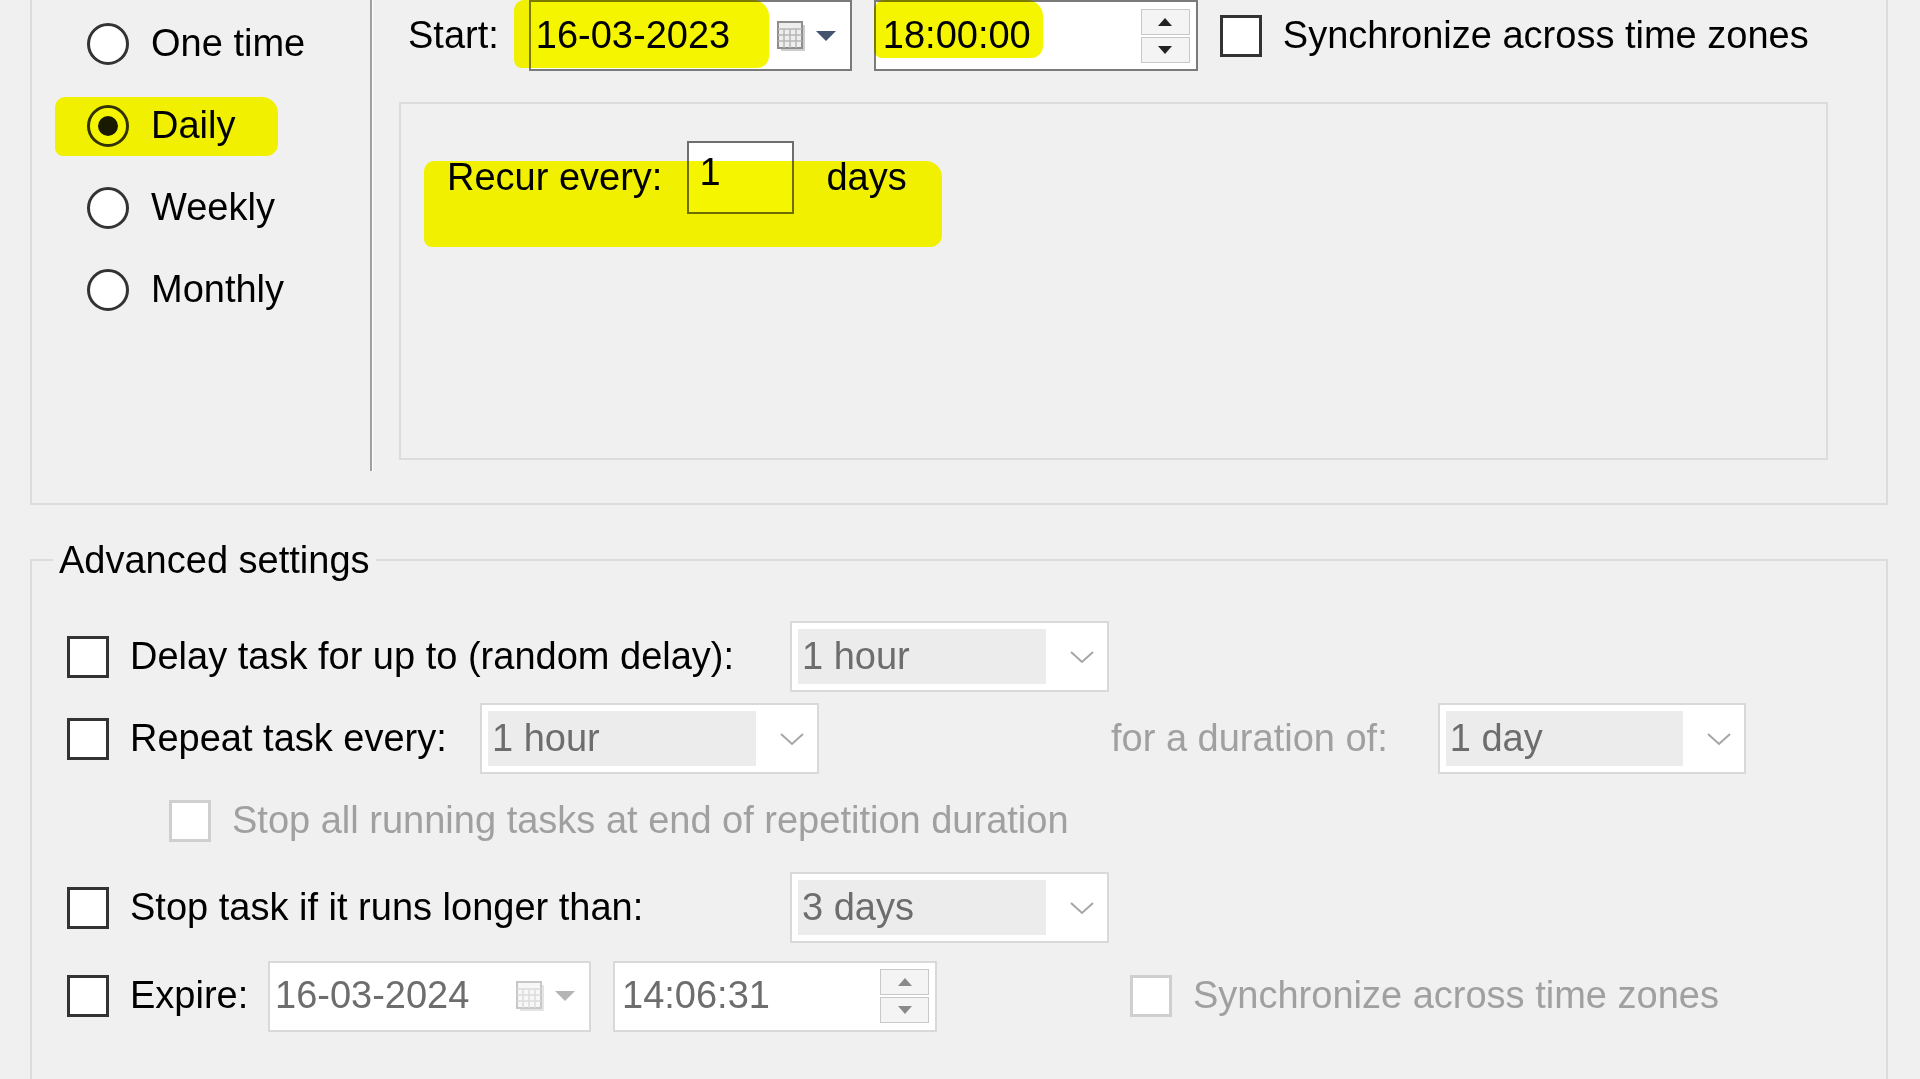 The height and width of the screenshot is (1079, 1920). I want to click on checkbox-label: Delay task for up to (random delay):, so click(432, 656).